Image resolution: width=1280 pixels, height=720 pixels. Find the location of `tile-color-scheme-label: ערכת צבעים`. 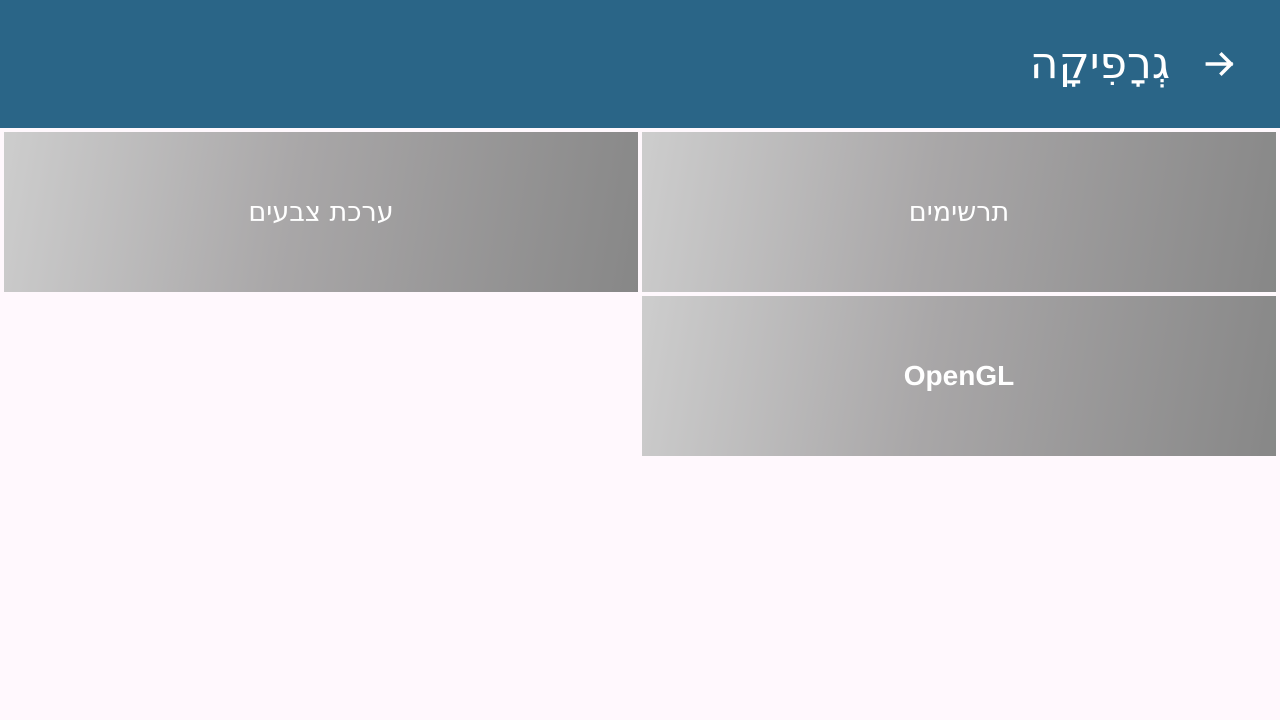

tile-color-scheme-label: ערכת צבעים is located at coordinates (321, 212).